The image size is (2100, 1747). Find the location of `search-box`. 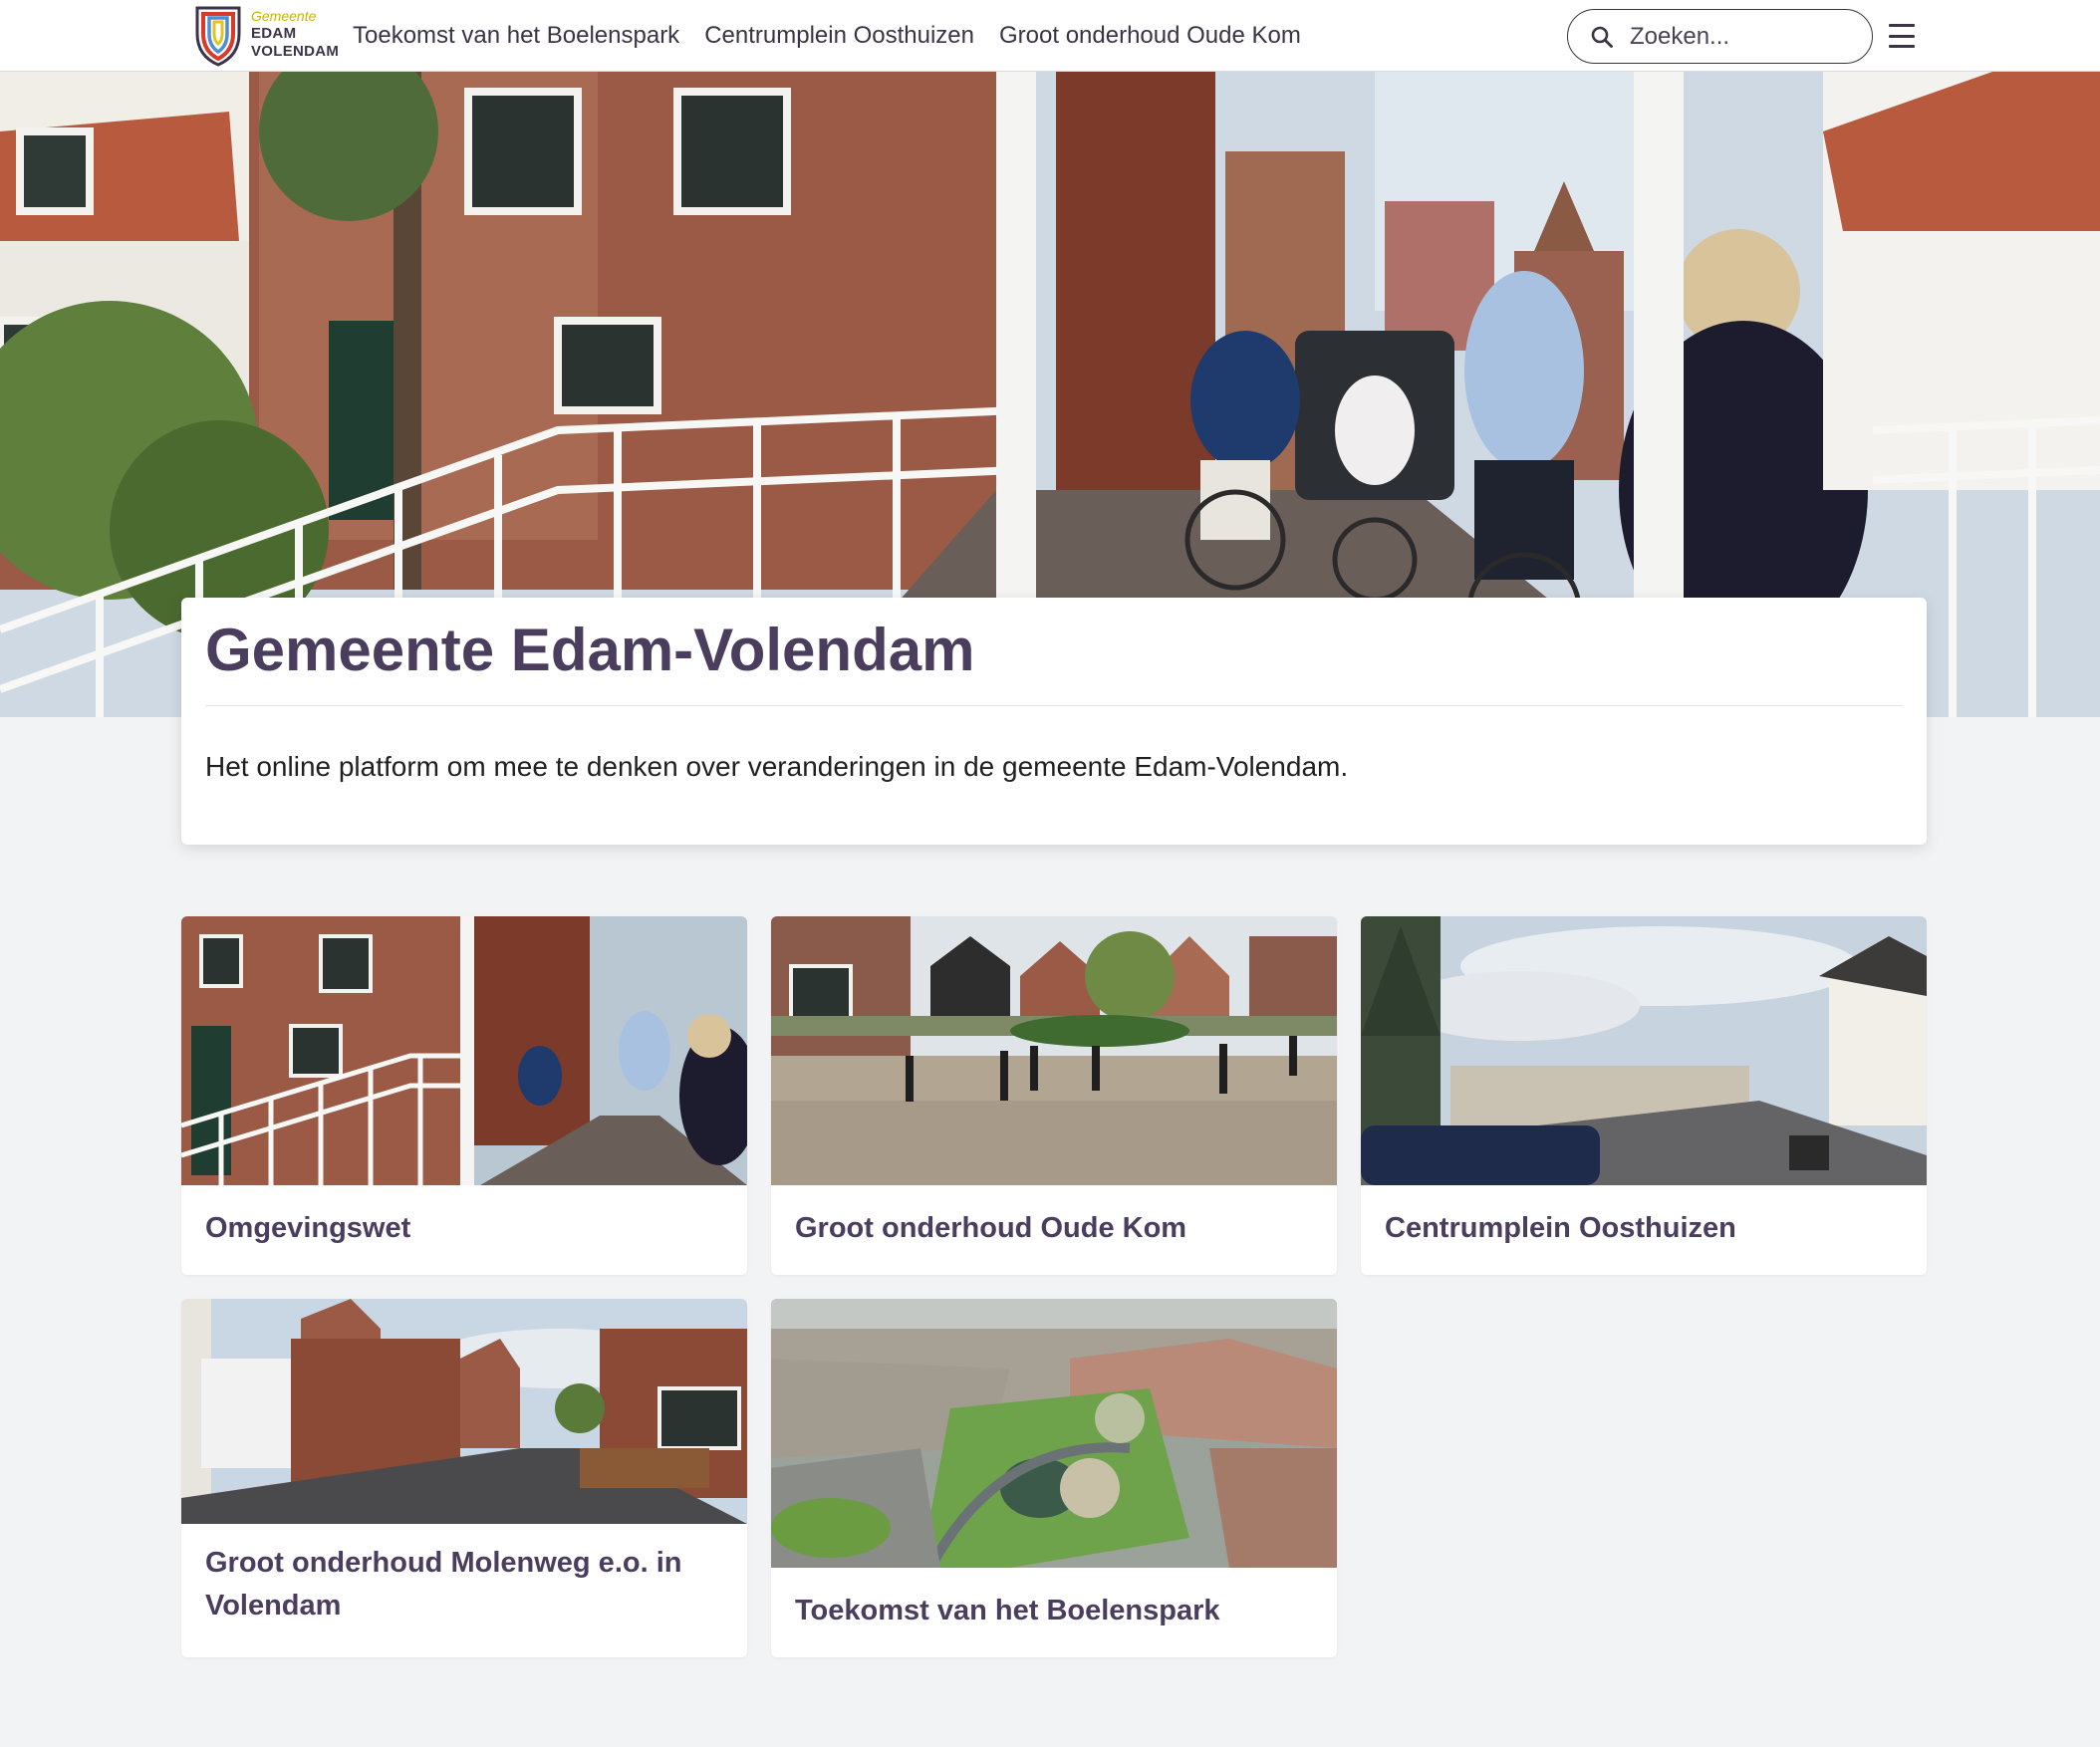

search-box is located at coordinates (1720, 37).